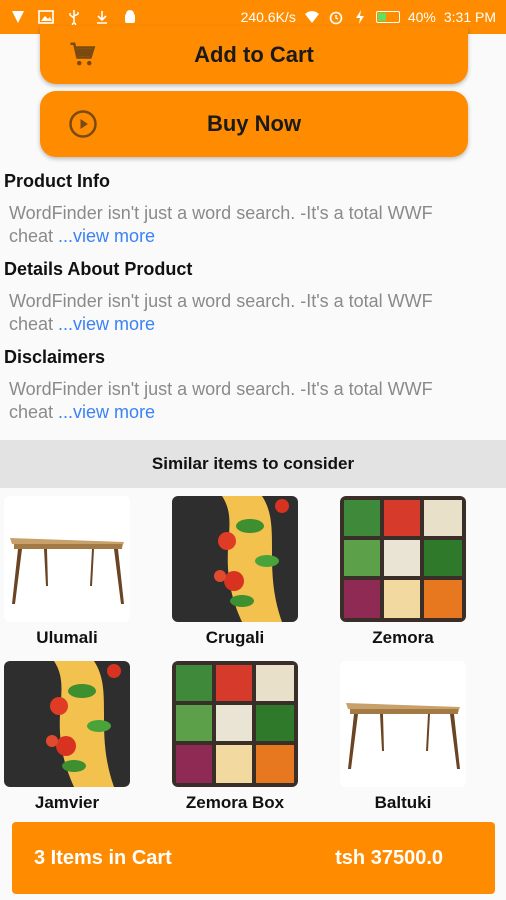 This screenshot has height=900, width=506. What do you see at coordinates (106, 412) in the screenshot?
I see `disclaimers-view-more-link: ...view more` at bounding box center [106, 412].